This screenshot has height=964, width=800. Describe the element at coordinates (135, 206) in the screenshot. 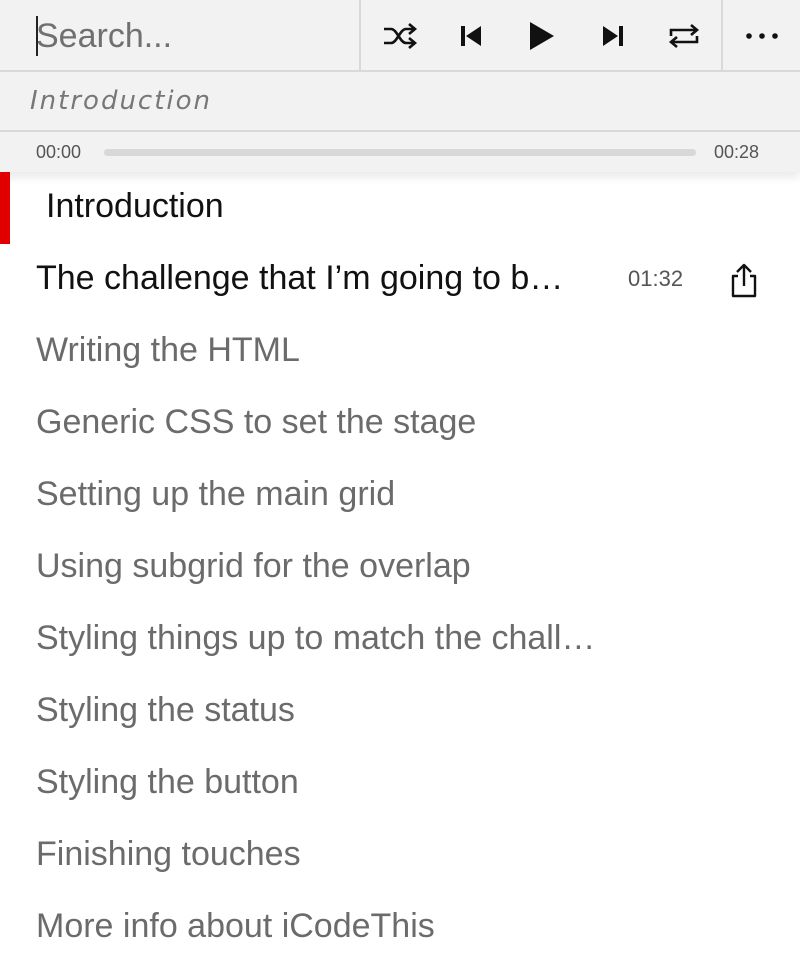

I see `chapter-label: Introduction` at that location.